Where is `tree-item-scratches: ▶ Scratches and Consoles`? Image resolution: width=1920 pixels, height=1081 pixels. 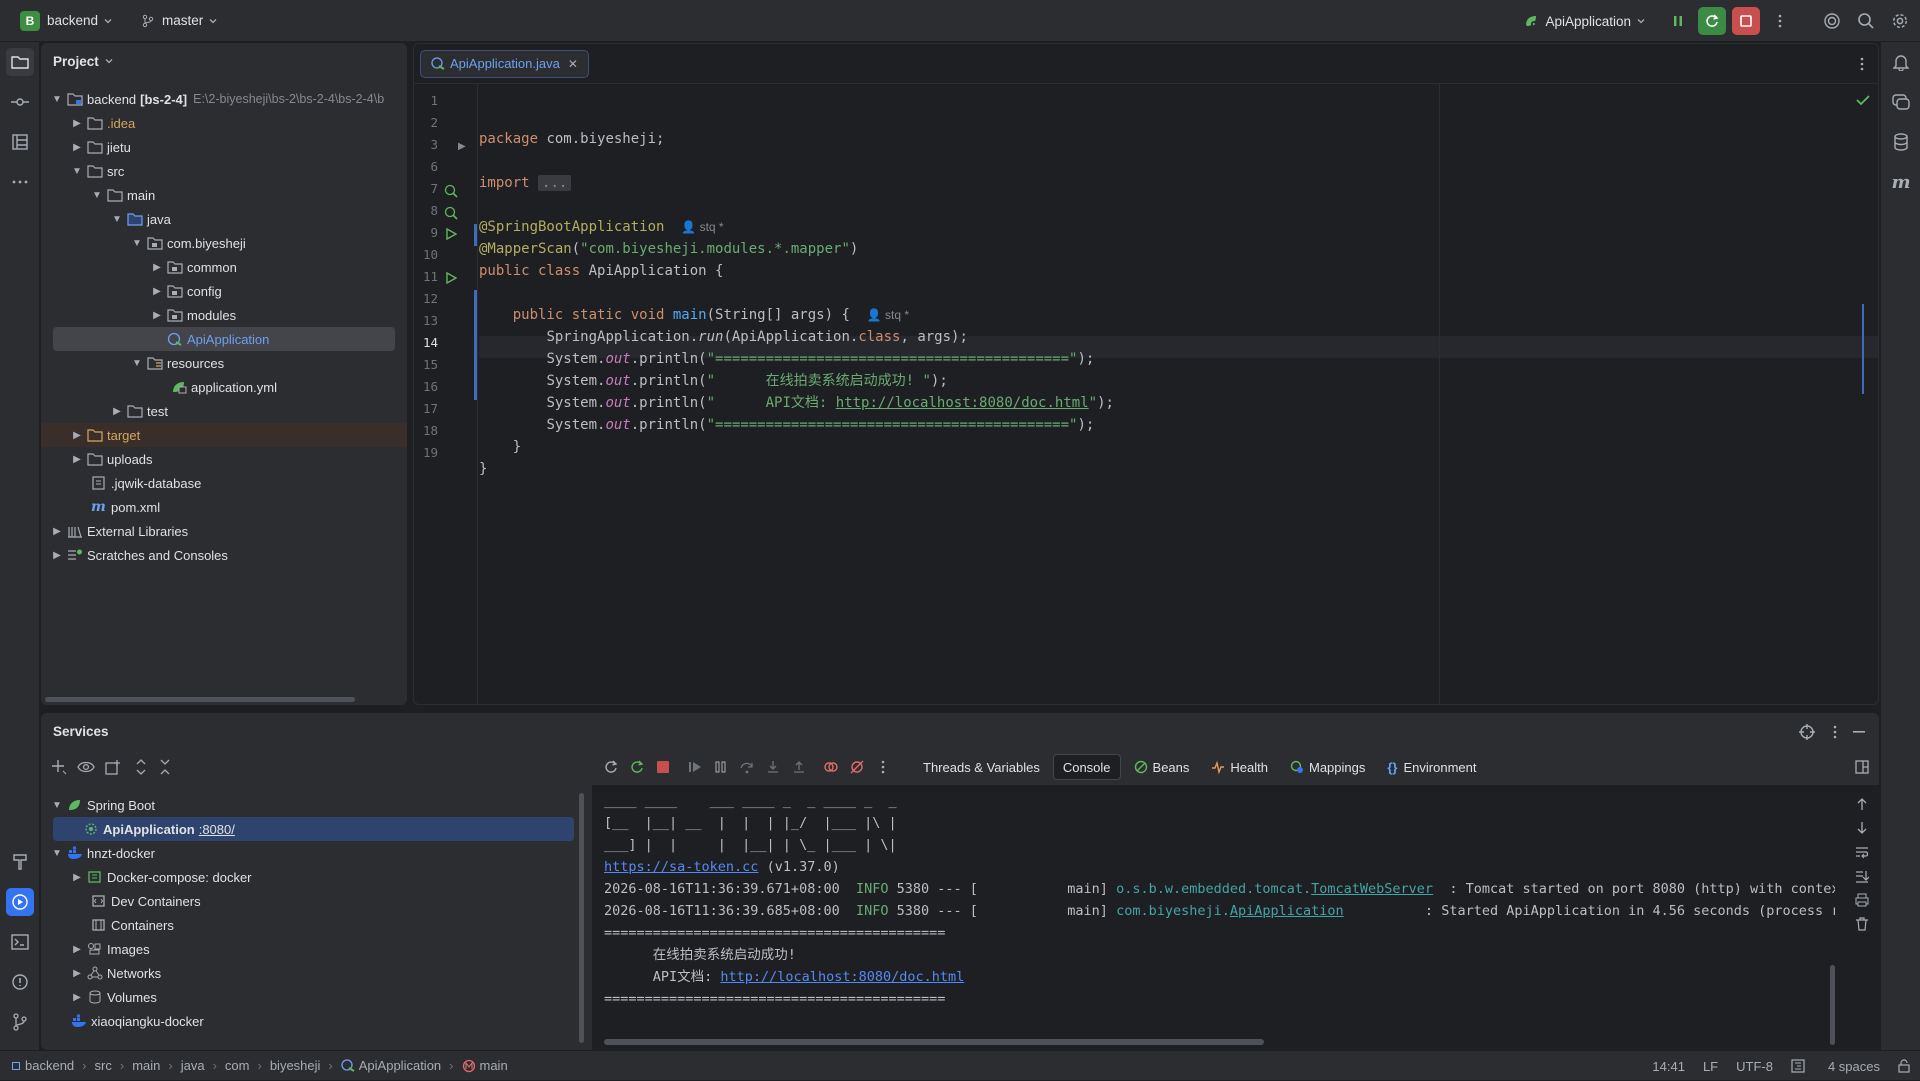
tree-item-scratches: ▶ Scratches and Consoles is located at coordinates (224, 555).